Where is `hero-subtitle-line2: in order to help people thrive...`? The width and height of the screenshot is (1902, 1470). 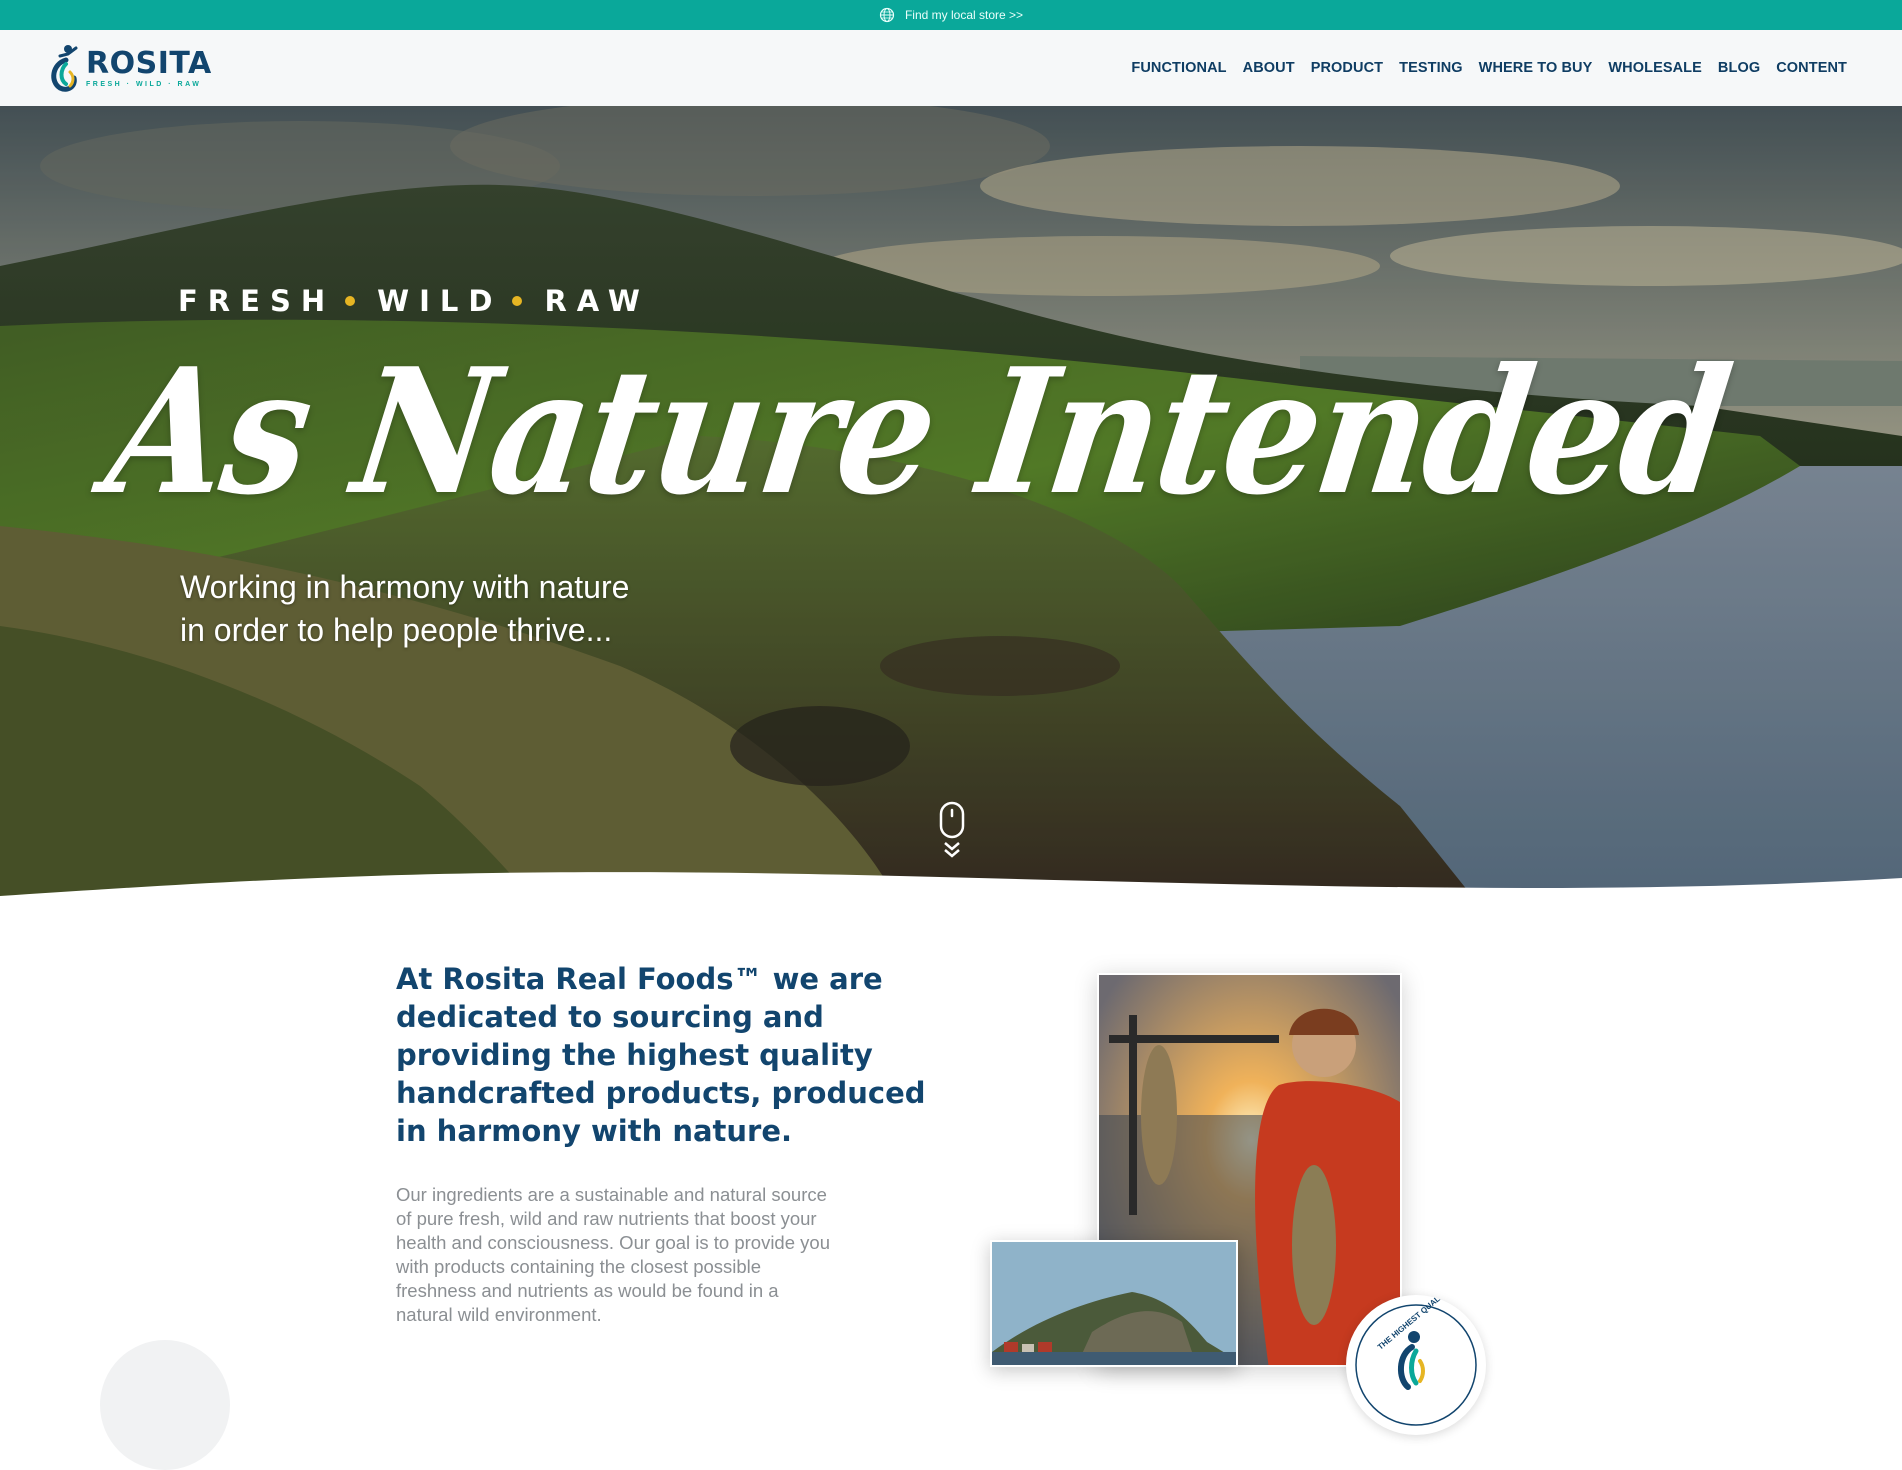 hero-subtitle-line2: in order to help people thrive... is located at coordinates (396, 630).